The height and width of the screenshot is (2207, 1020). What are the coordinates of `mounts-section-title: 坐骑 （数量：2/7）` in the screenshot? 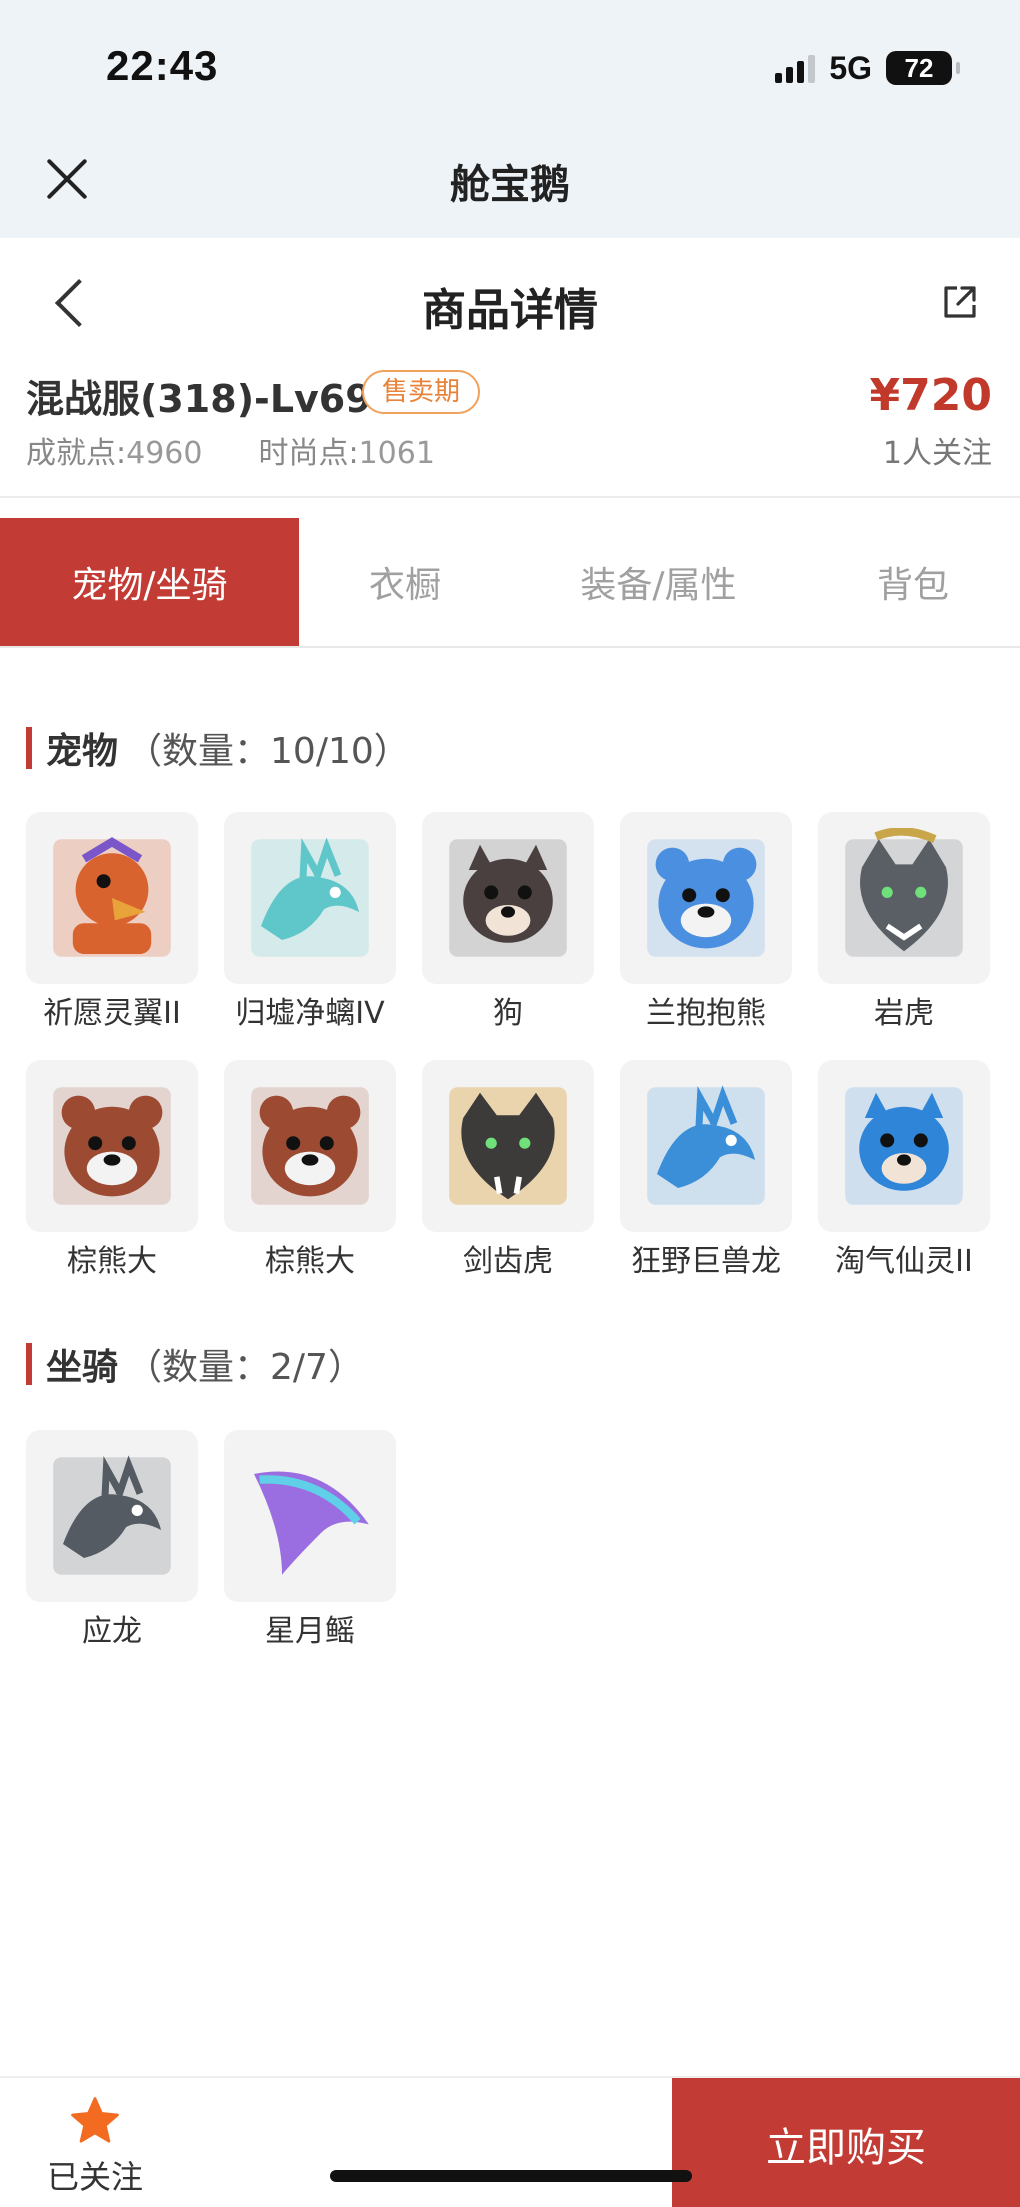 It's located at (195, 1364).